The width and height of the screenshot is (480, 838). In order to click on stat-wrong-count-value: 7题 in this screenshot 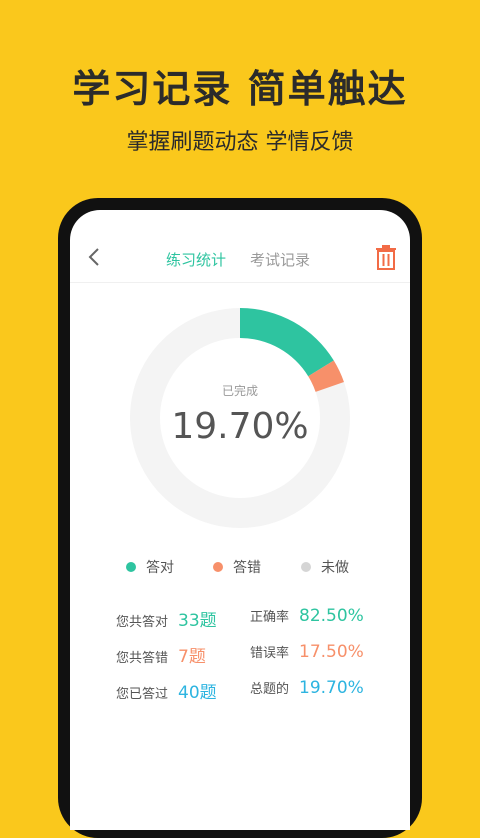, I will do `click(192, 657)`.